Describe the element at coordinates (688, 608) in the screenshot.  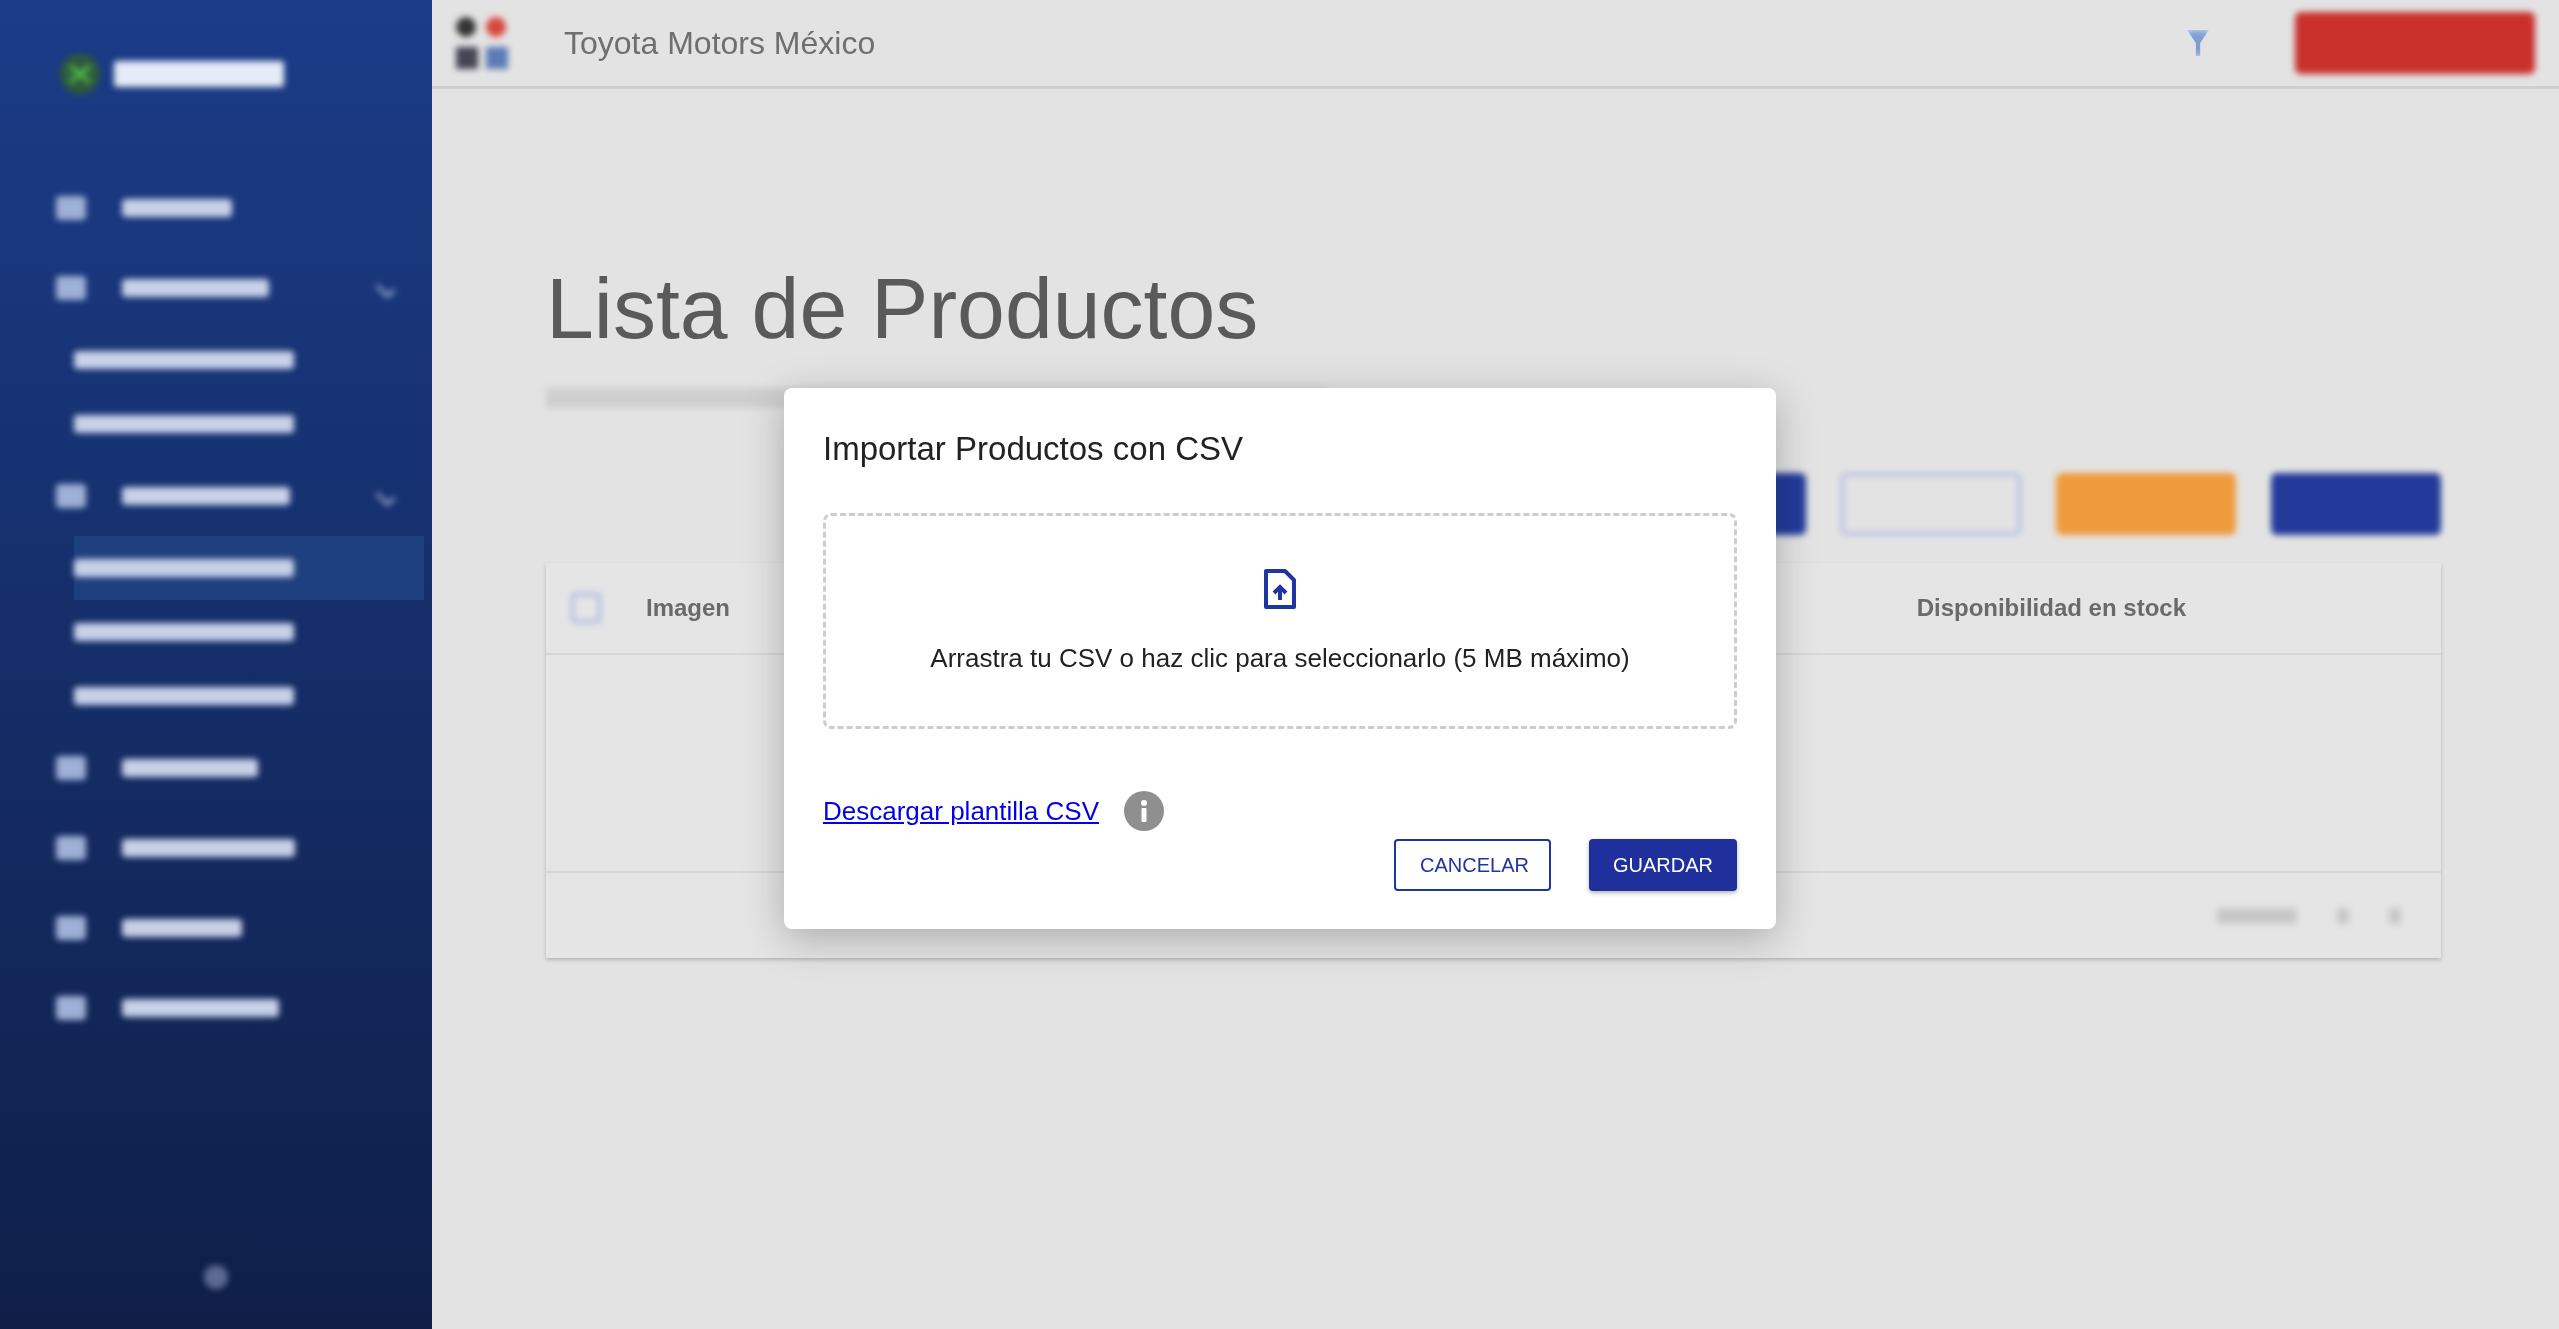
I see `column-header: Imagen` at that location.